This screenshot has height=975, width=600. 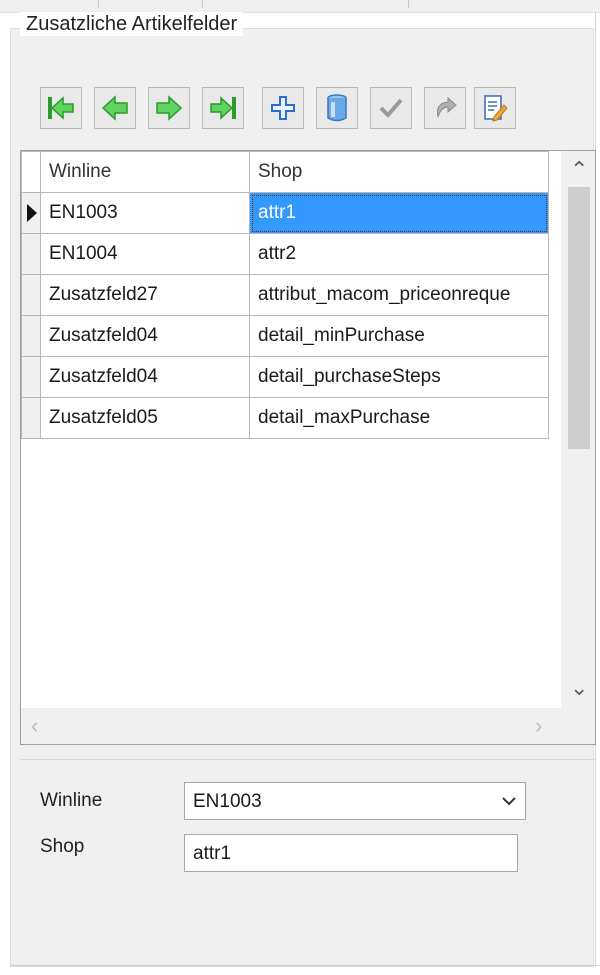 I want to click on scroll-up-icon: ⌃, so click(x=579, y=170).